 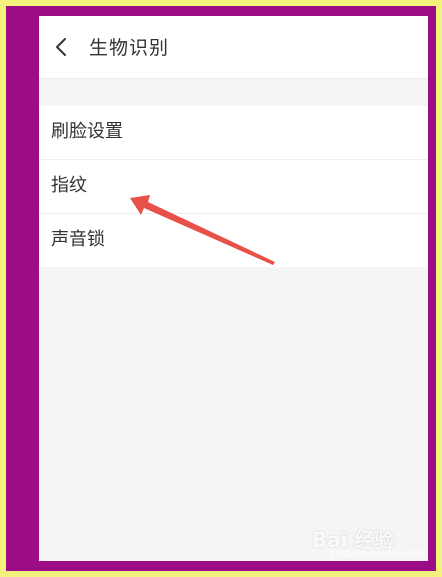 I want to click on watermark-url: jingyan.baidu.com, so click(x=376, y=553).